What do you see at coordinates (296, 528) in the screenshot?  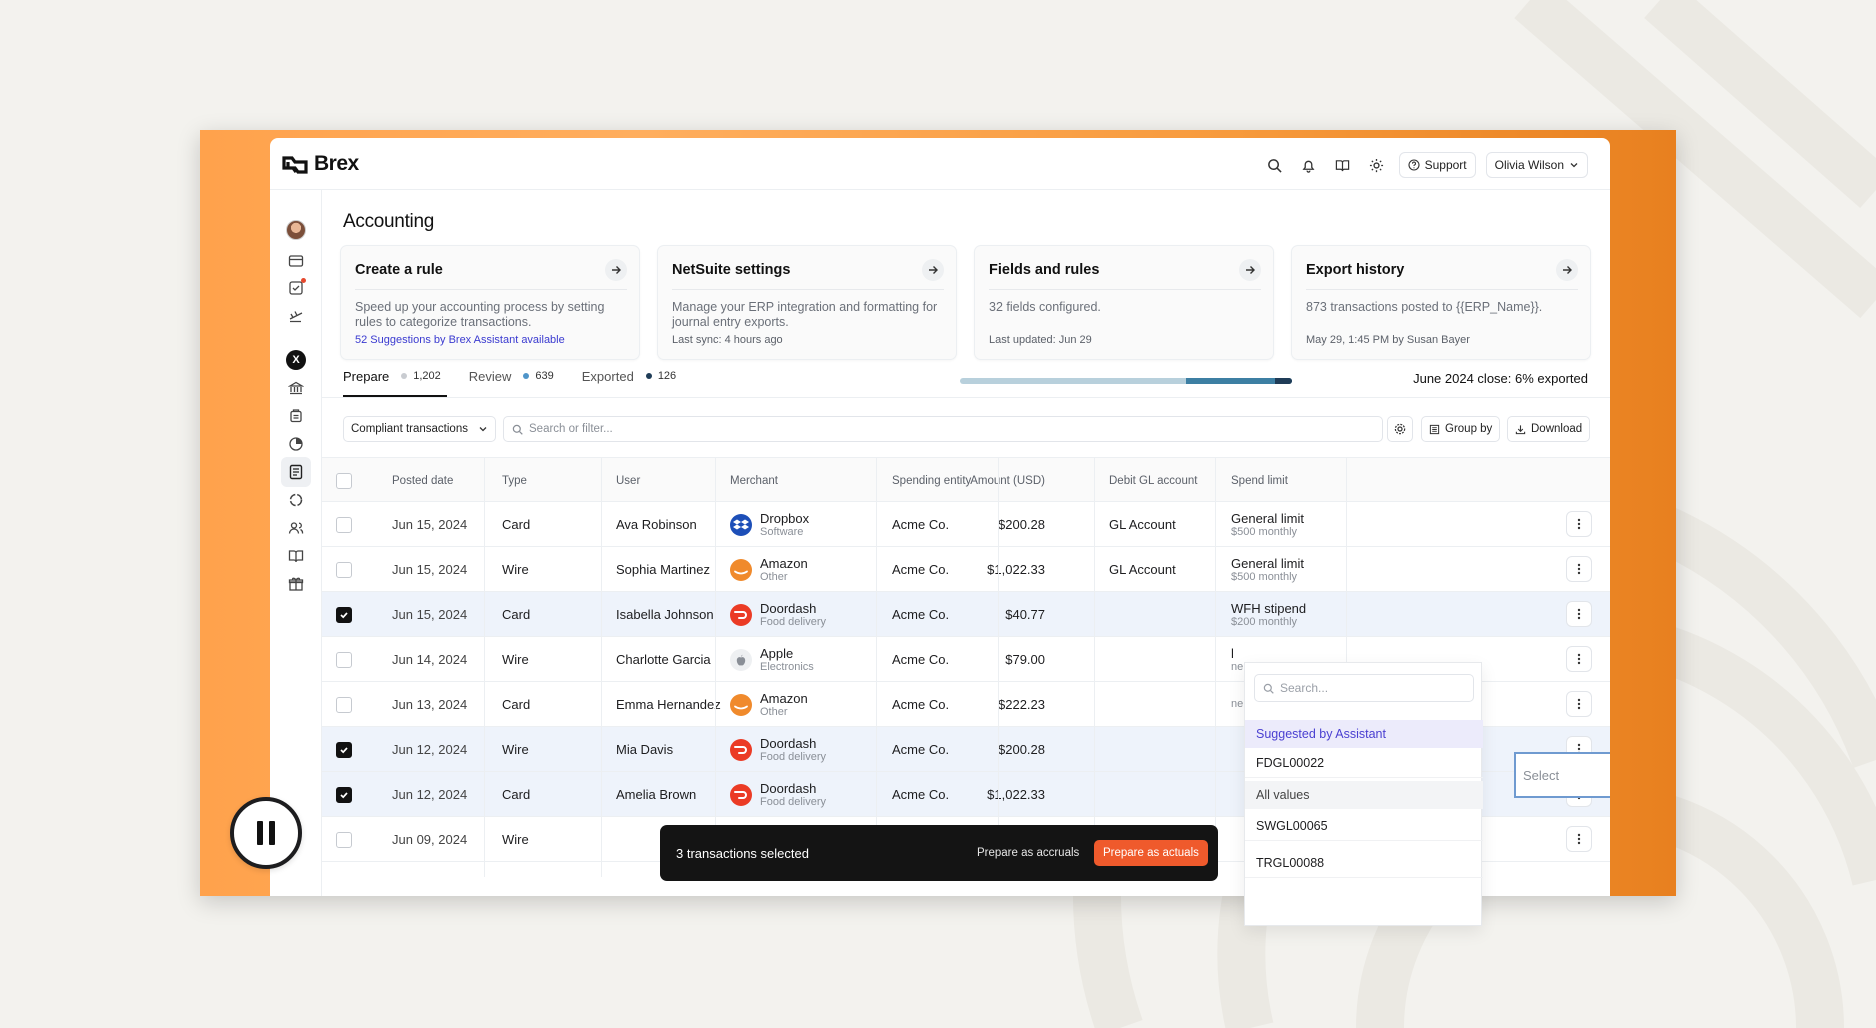 I see `sidebar-team-icon` at bounding box center [296, 528].